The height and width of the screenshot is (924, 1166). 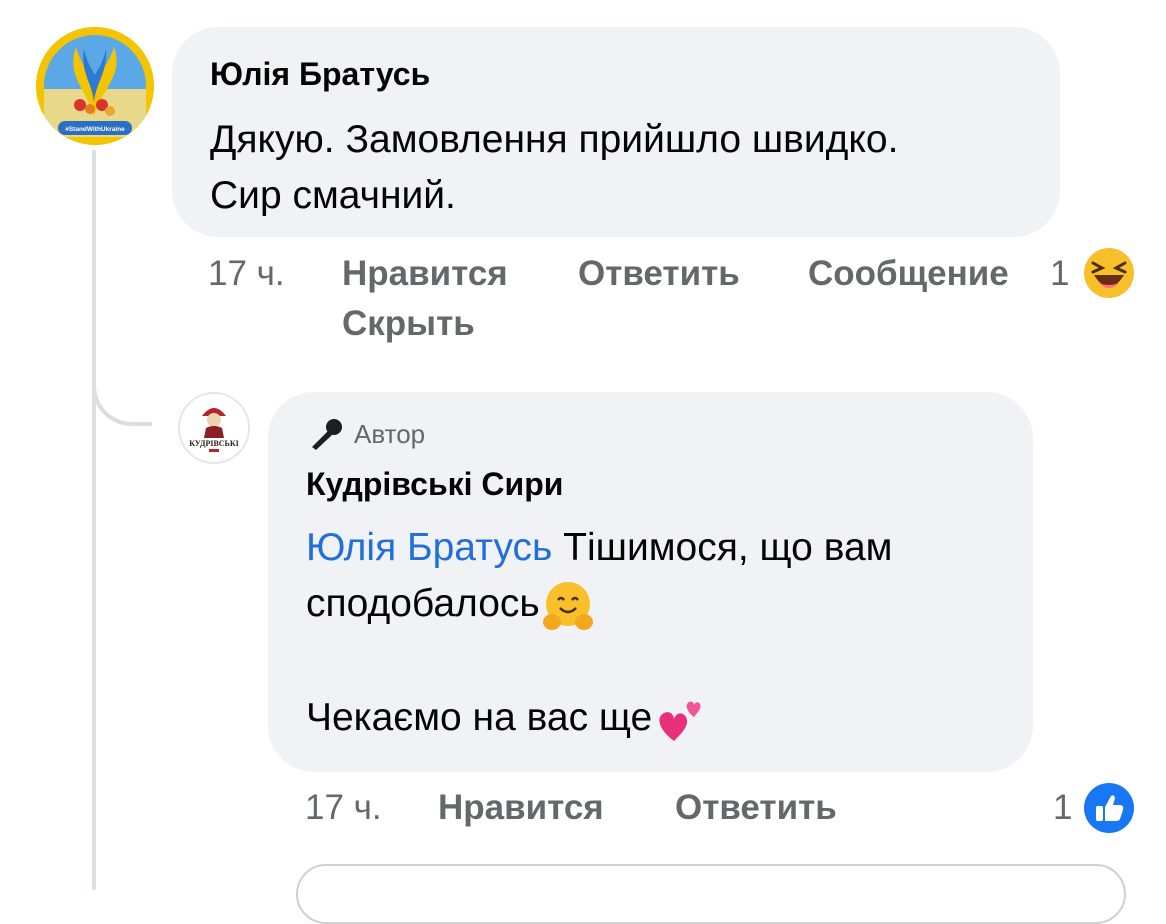 I want to click on reaction-count: 1, so click(x=1059, y=274).